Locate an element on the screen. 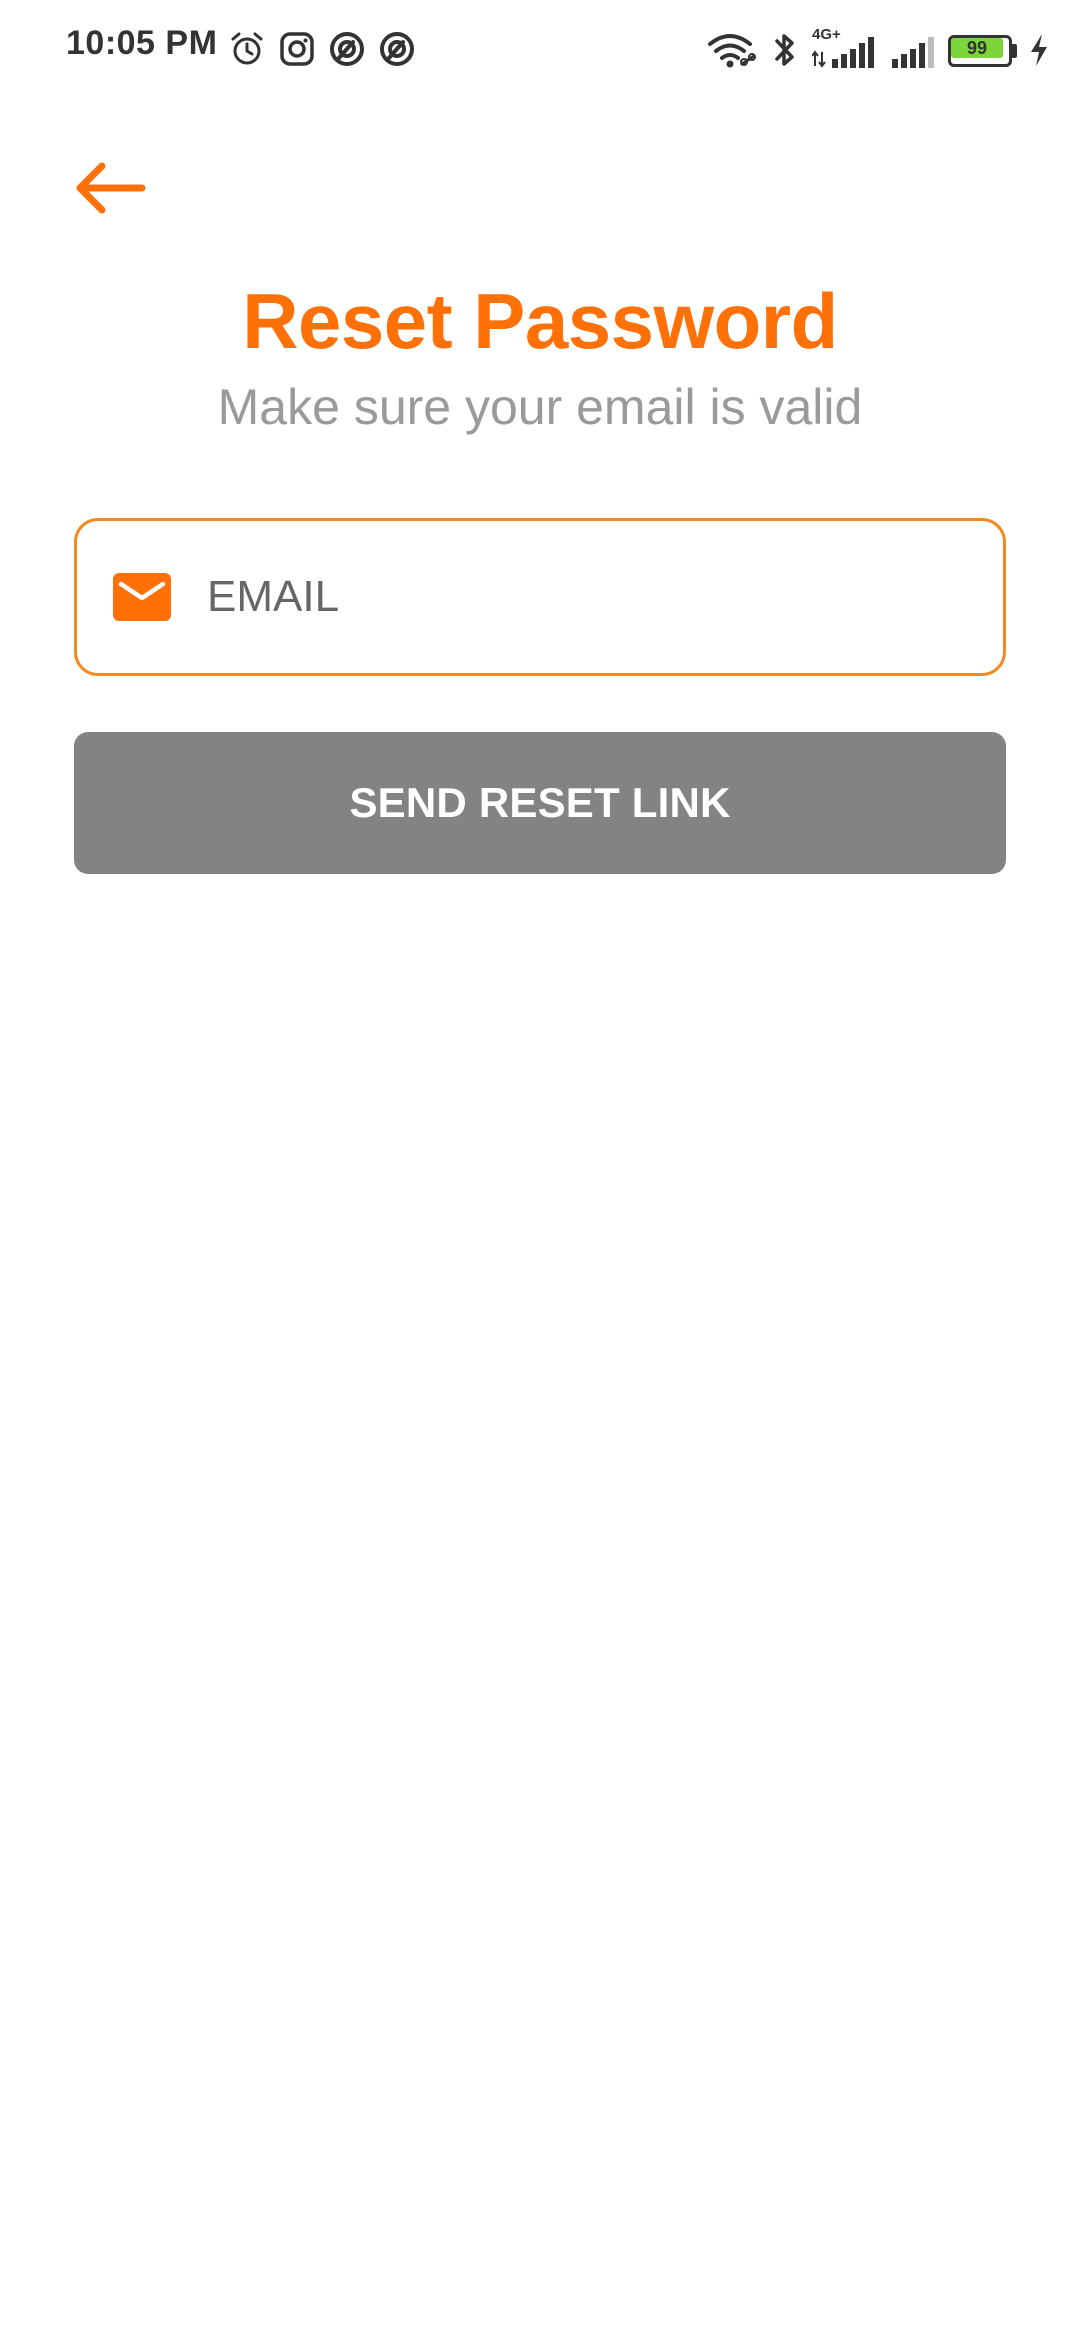  signal-icon: 4G+ is located at coordinates (844, 48).